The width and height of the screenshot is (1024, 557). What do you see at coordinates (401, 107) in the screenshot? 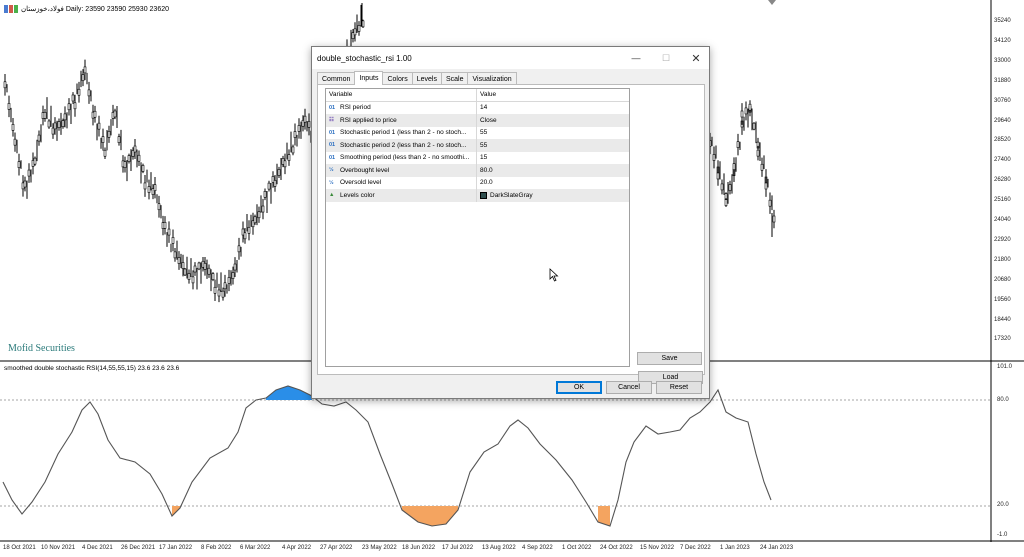
I see `row-variable-cell: 01 RSI period` at bounding box center [401, 107].